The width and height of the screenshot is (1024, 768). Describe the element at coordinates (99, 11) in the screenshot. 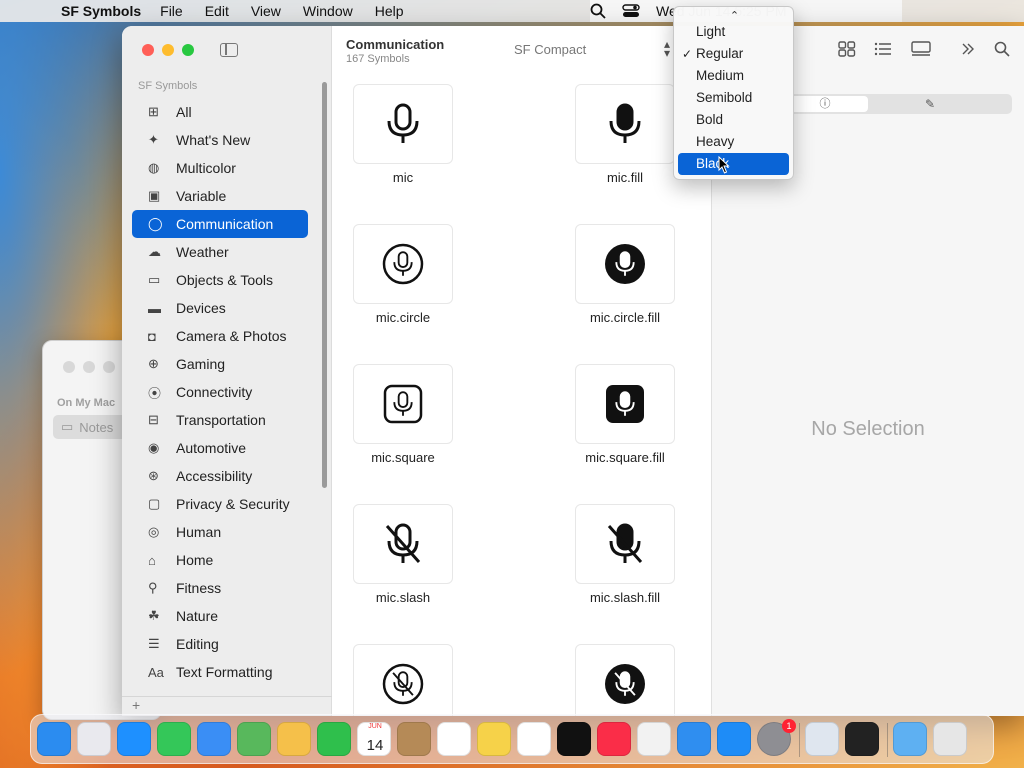

I see `app-menu: SF Symbols` at that location.